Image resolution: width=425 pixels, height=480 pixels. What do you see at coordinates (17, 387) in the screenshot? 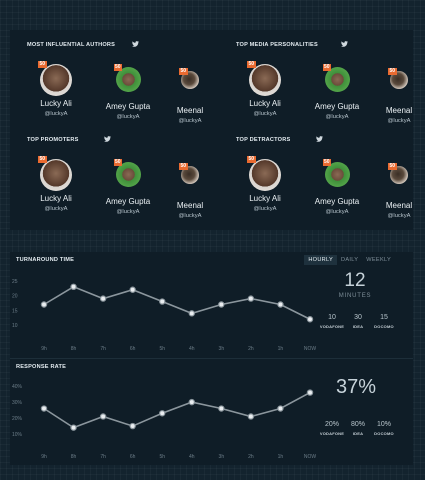
I see `y-tick-label: 40%` at bounding box center [17, 387].